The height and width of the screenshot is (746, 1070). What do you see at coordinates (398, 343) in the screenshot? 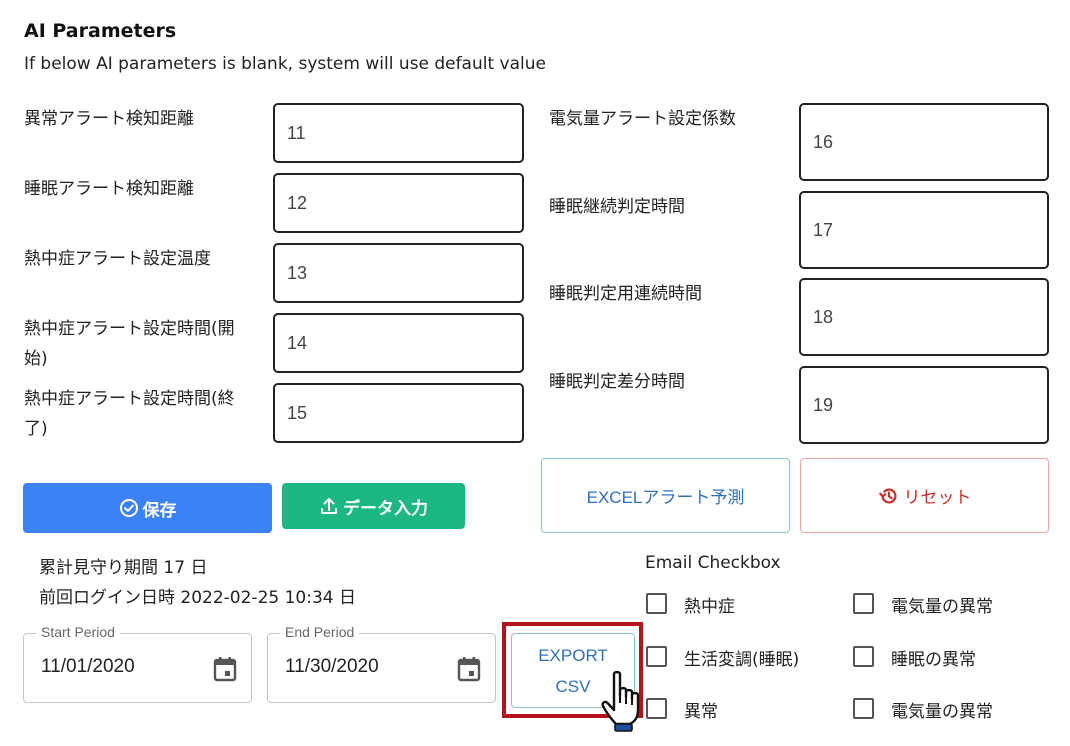
I see `param-input-heatstroke-start` at bounding box center [398, 343].